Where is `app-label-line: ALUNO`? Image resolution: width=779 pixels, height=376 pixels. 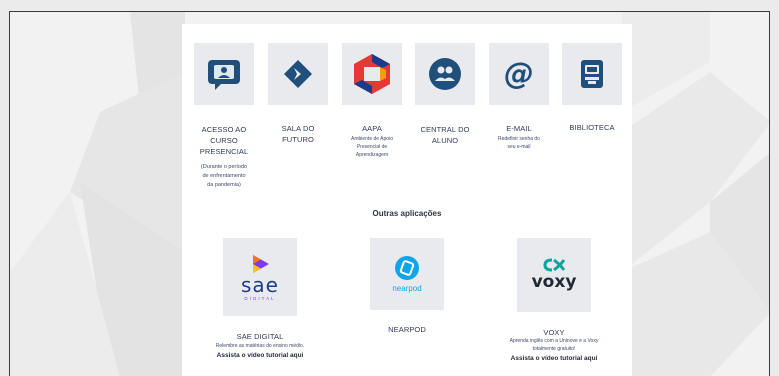 app-label-line: ALUNO is located at coordinates (445, 140).